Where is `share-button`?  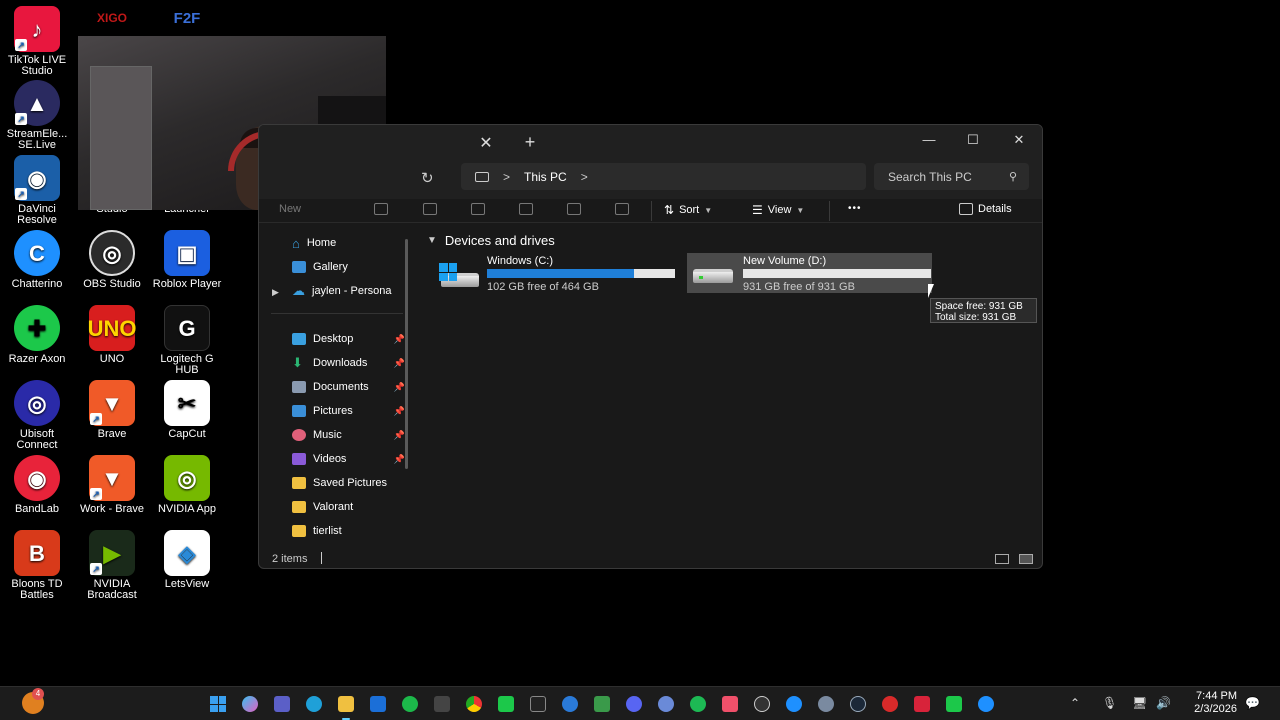 share-button is located at coordinates (574, 209).